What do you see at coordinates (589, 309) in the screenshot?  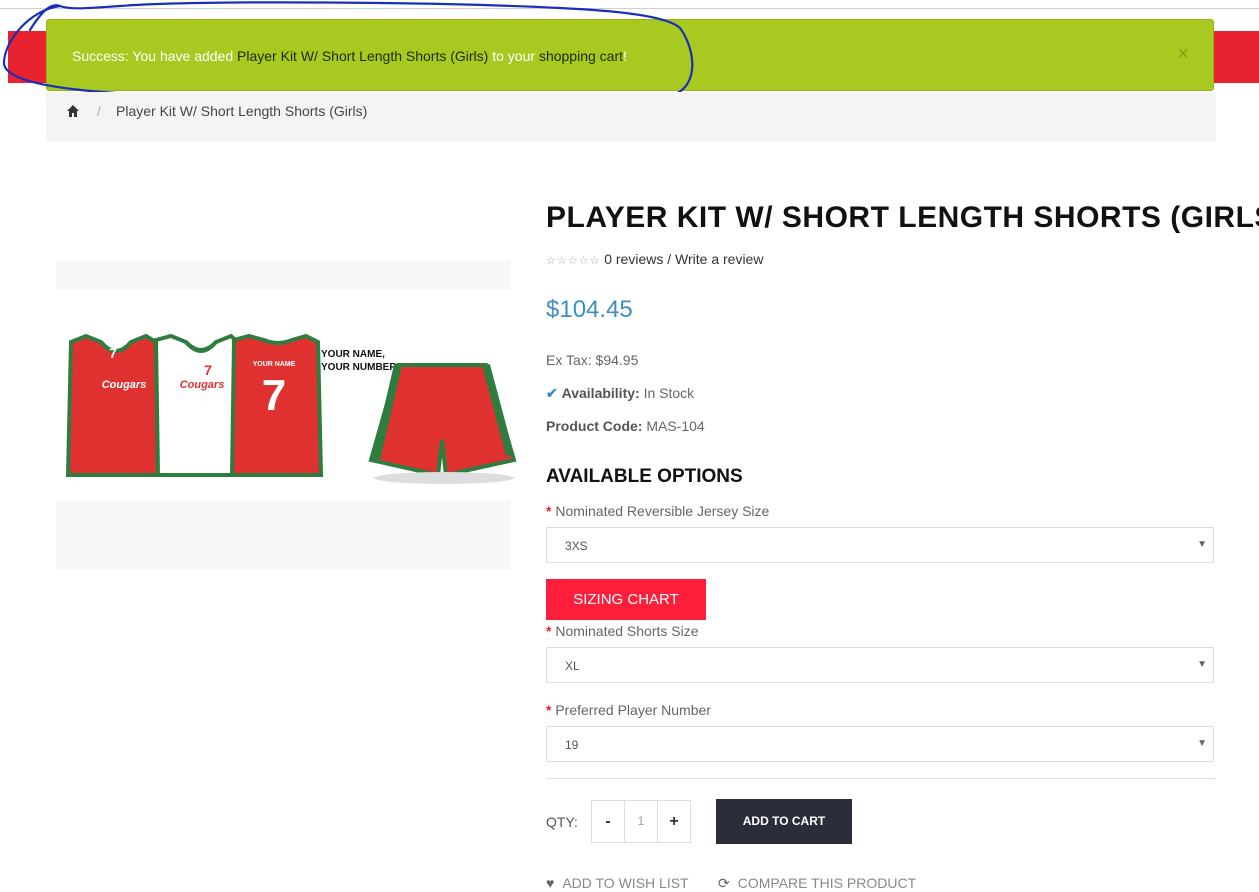 I see `product-price: $104.45` at bounding box center [589, 309].